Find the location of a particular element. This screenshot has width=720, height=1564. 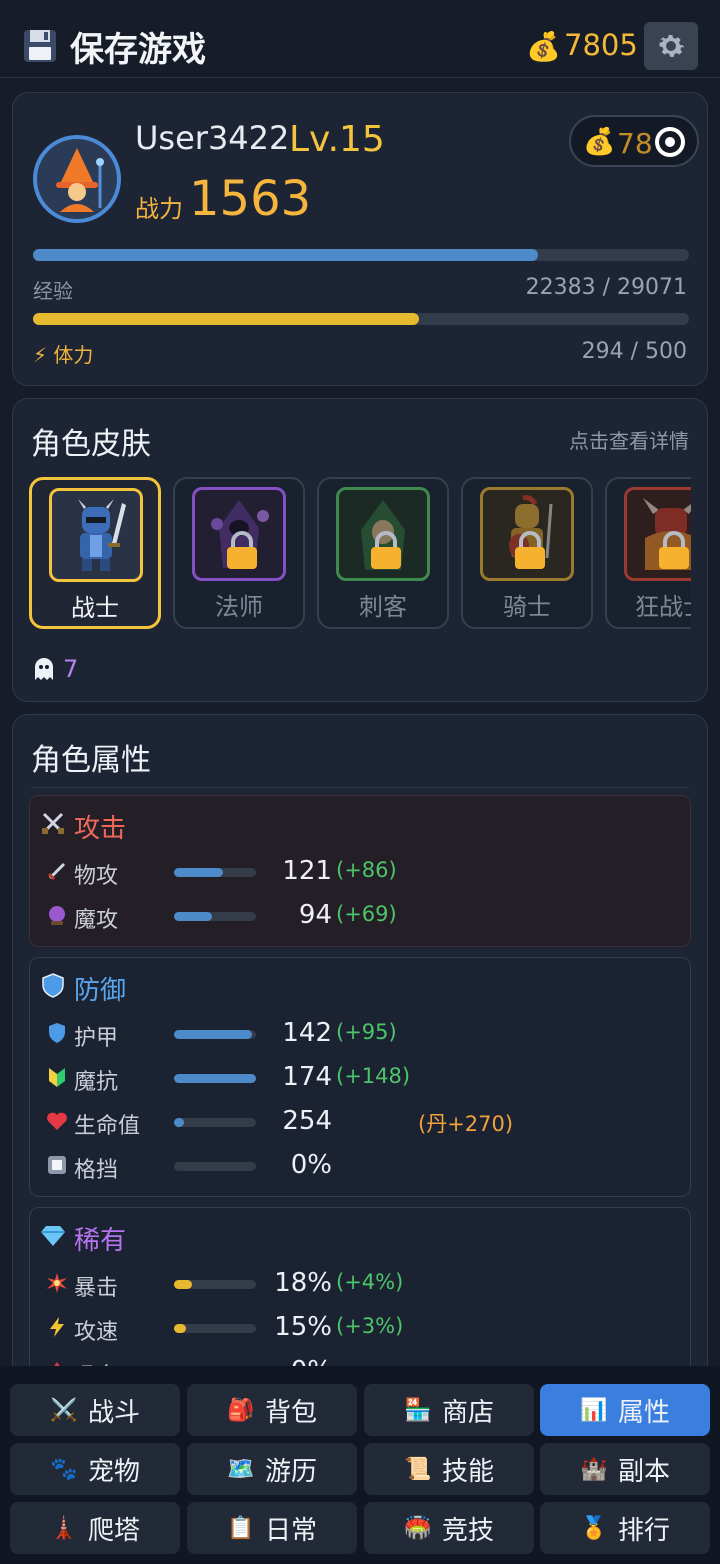

nav-skills: 📜 技能 is located at coordinates (449, 1469).